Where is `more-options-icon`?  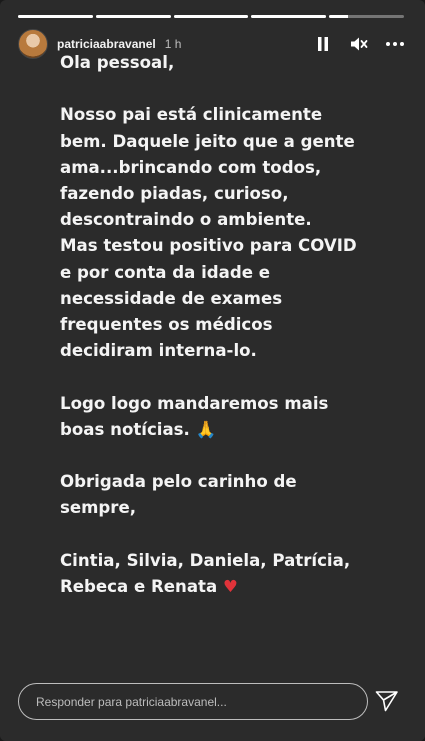 more-options-icon is located at coordinates (395, 44).